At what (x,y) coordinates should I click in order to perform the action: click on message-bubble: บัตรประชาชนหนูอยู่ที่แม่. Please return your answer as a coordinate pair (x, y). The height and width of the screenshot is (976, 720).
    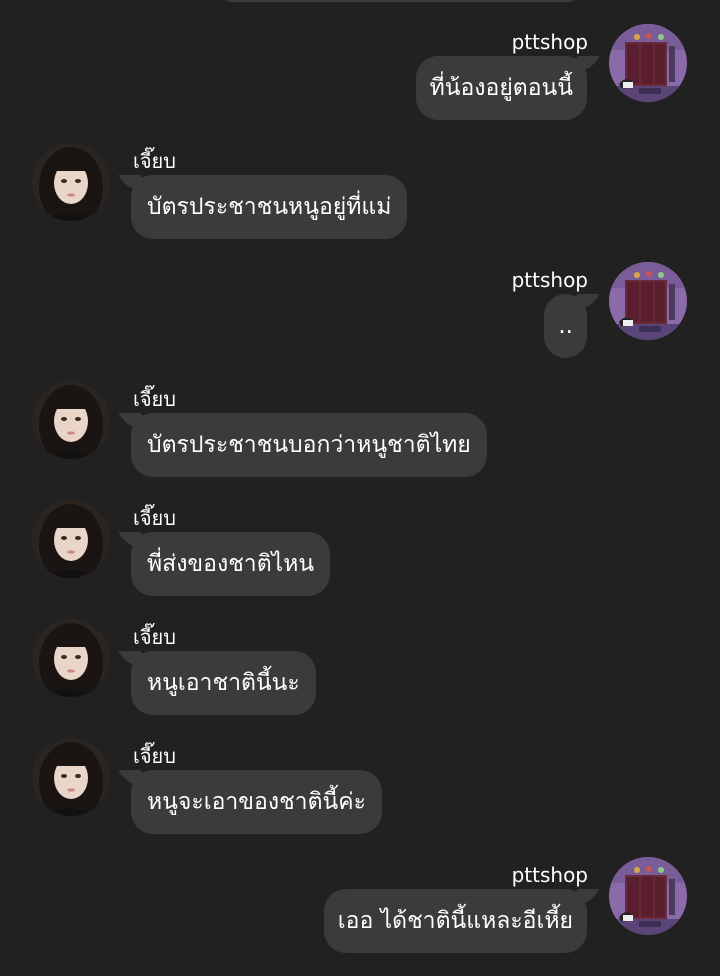
    Looking at the image, I should click on (269, 207).